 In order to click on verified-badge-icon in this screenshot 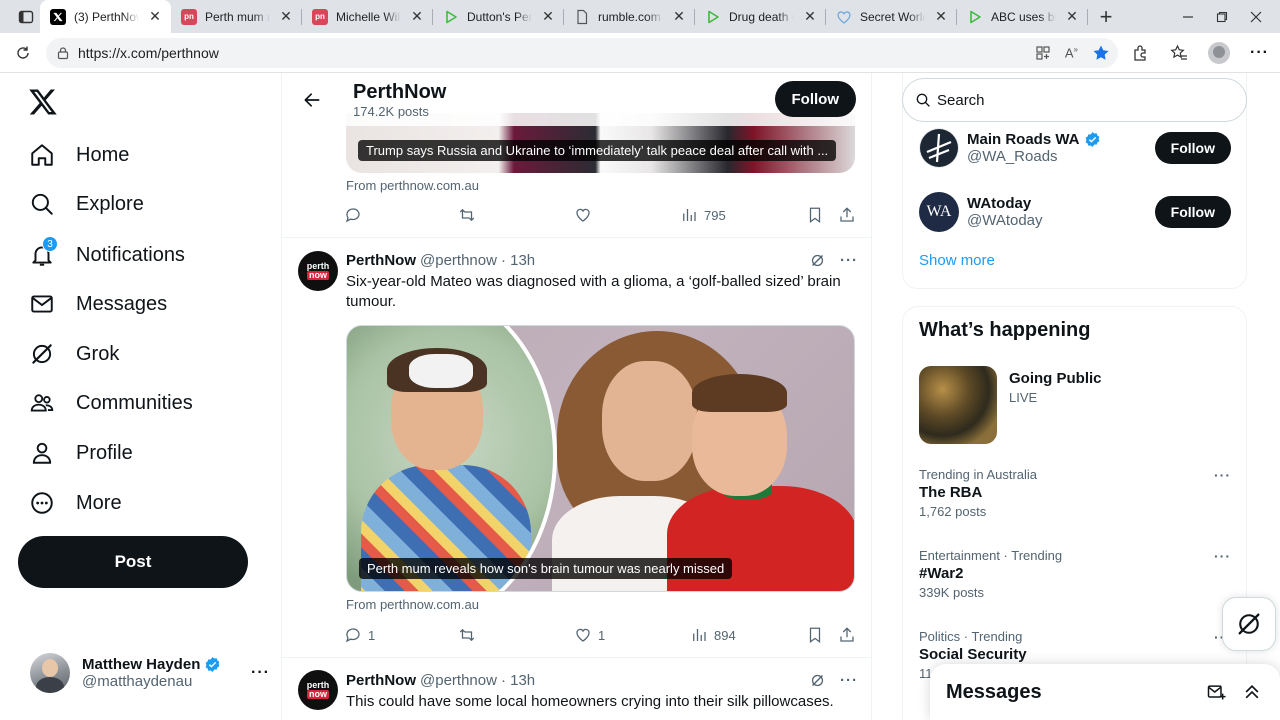, I will do `click(212, 664)`.